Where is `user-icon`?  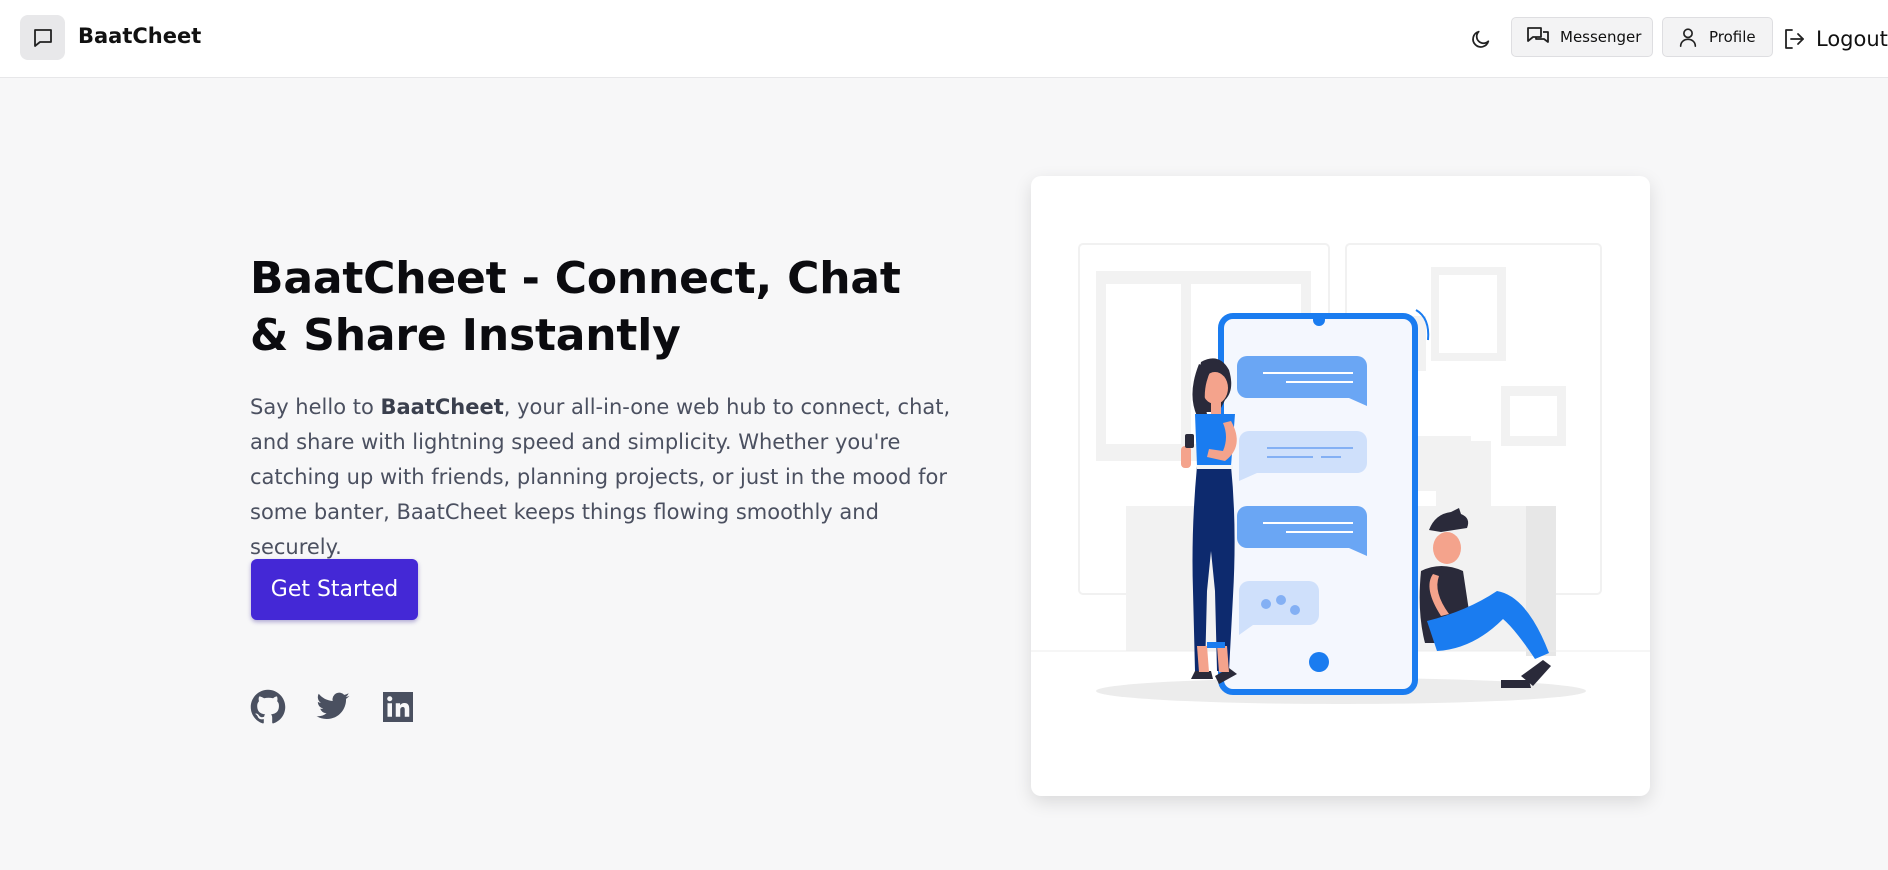
user-icon is located at coordinates (1688, 37).